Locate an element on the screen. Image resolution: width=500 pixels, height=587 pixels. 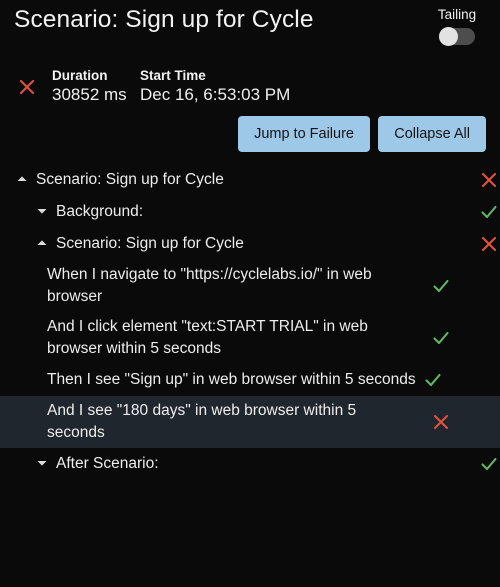
tree-node-row: After Scenario: is located at coordinates (250, 464).